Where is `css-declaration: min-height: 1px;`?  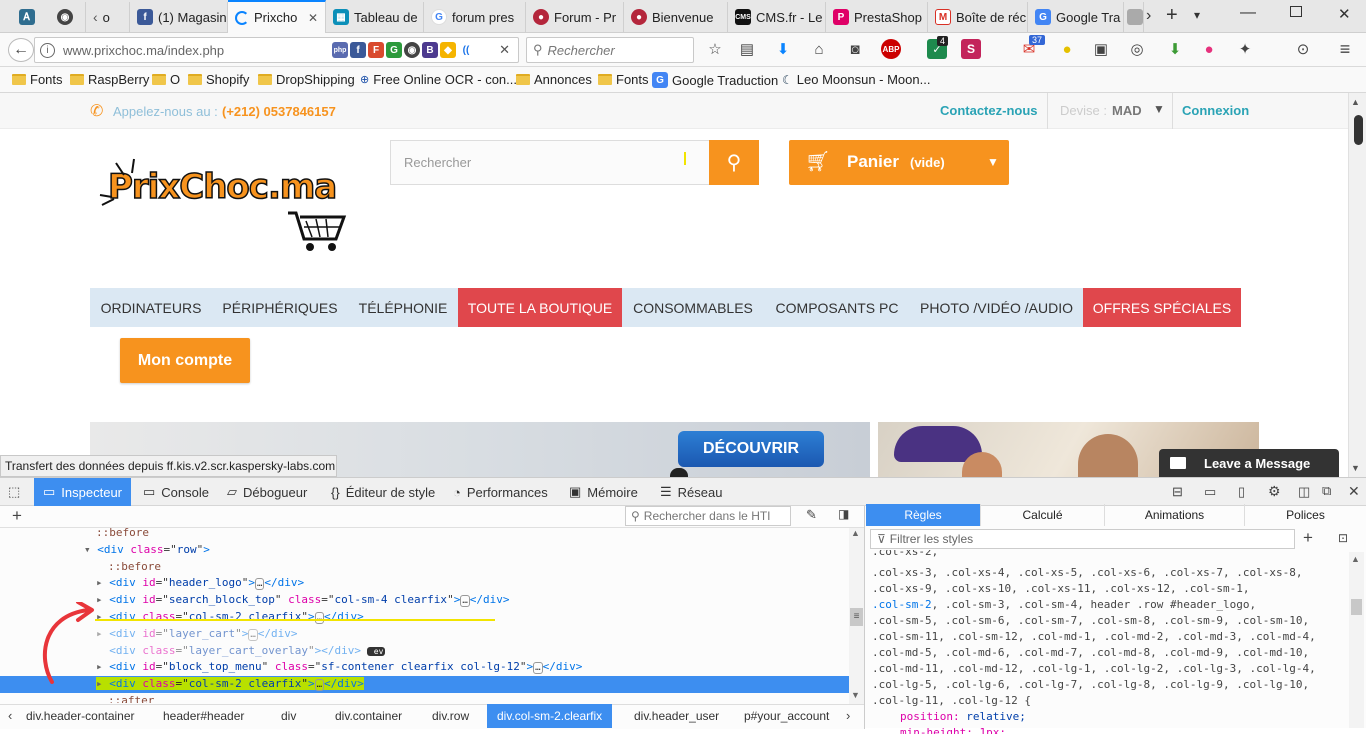 css-declaration: min-height: 1px; is located at coordinates (953, 730).